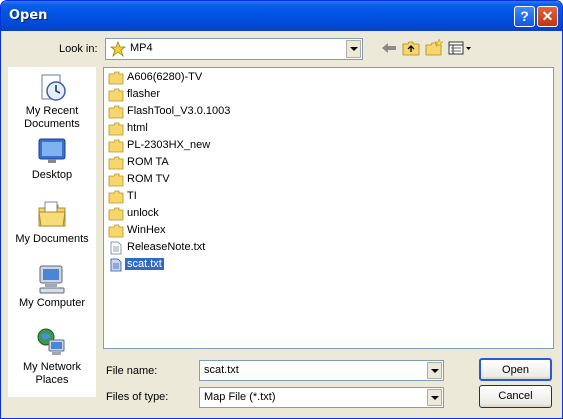  Describe the element at coordinates (166, 247) in the screenshot. I see `file-name: ReleaseNote.txt` at that location.